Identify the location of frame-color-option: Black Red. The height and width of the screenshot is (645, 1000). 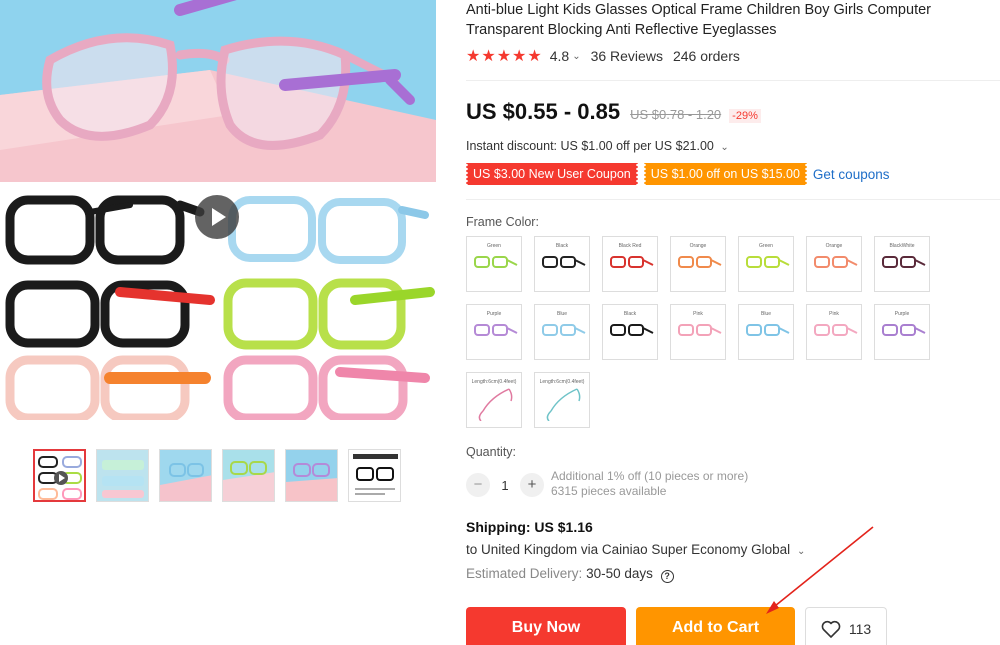
(630, 264).